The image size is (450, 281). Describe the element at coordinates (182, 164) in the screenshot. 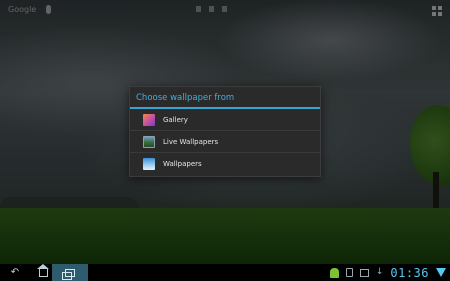

I see `option-label: Wallpapers` at that location.